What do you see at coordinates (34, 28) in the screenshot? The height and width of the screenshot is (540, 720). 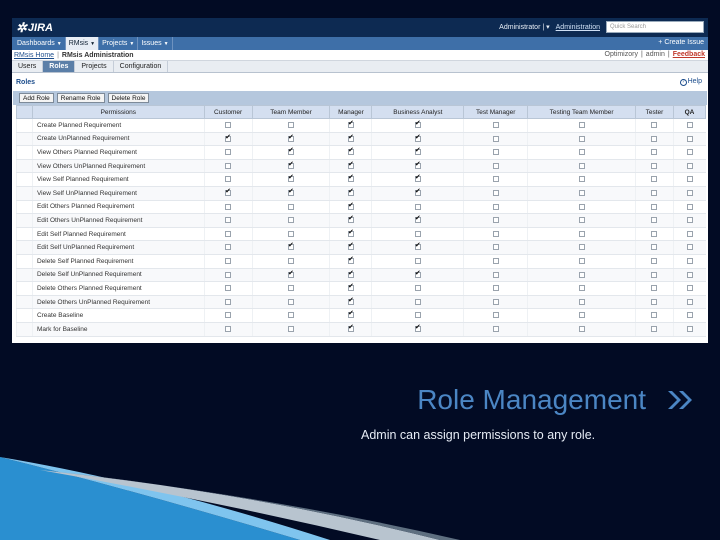 I see `jira-logo: ✲ JIRA` at bounding box center [34, 28].